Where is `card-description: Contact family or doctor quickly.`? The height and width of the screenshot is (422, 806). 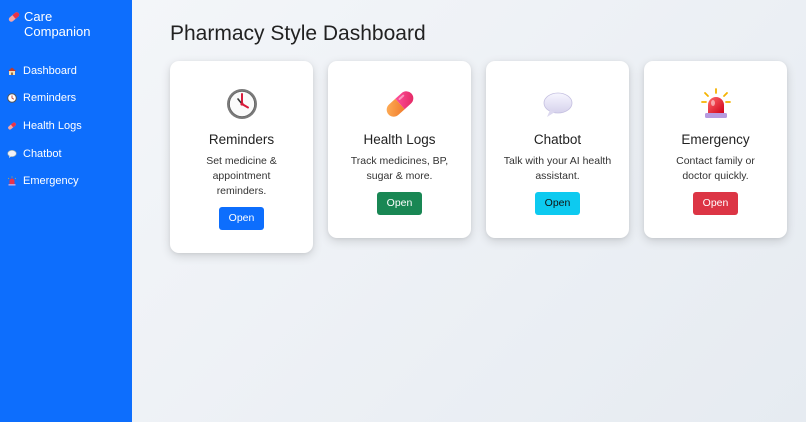 card-description: Contact family or doctor quickly. is located at coordinates (715, 168).